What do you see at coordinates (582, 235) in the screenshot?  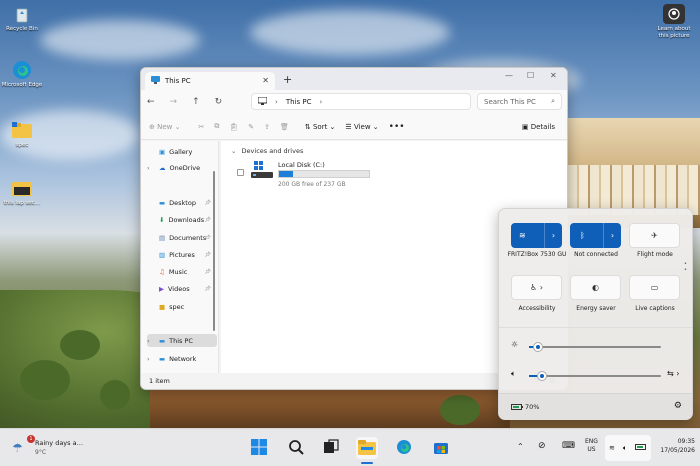 I see `bluetooth-icon: ᛒ` at bounding box center [582, 235].